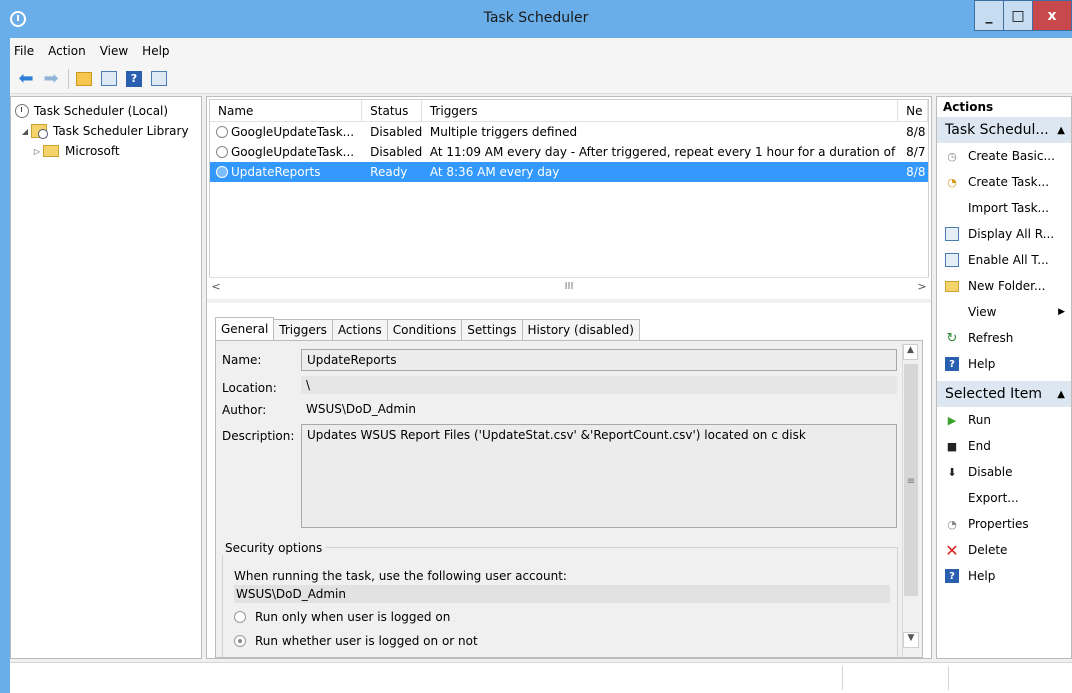 Image resolution: width=1072 pixels, height=693 pixels. I want to click on column-header-triggers: Triggers, so click(660, 110).